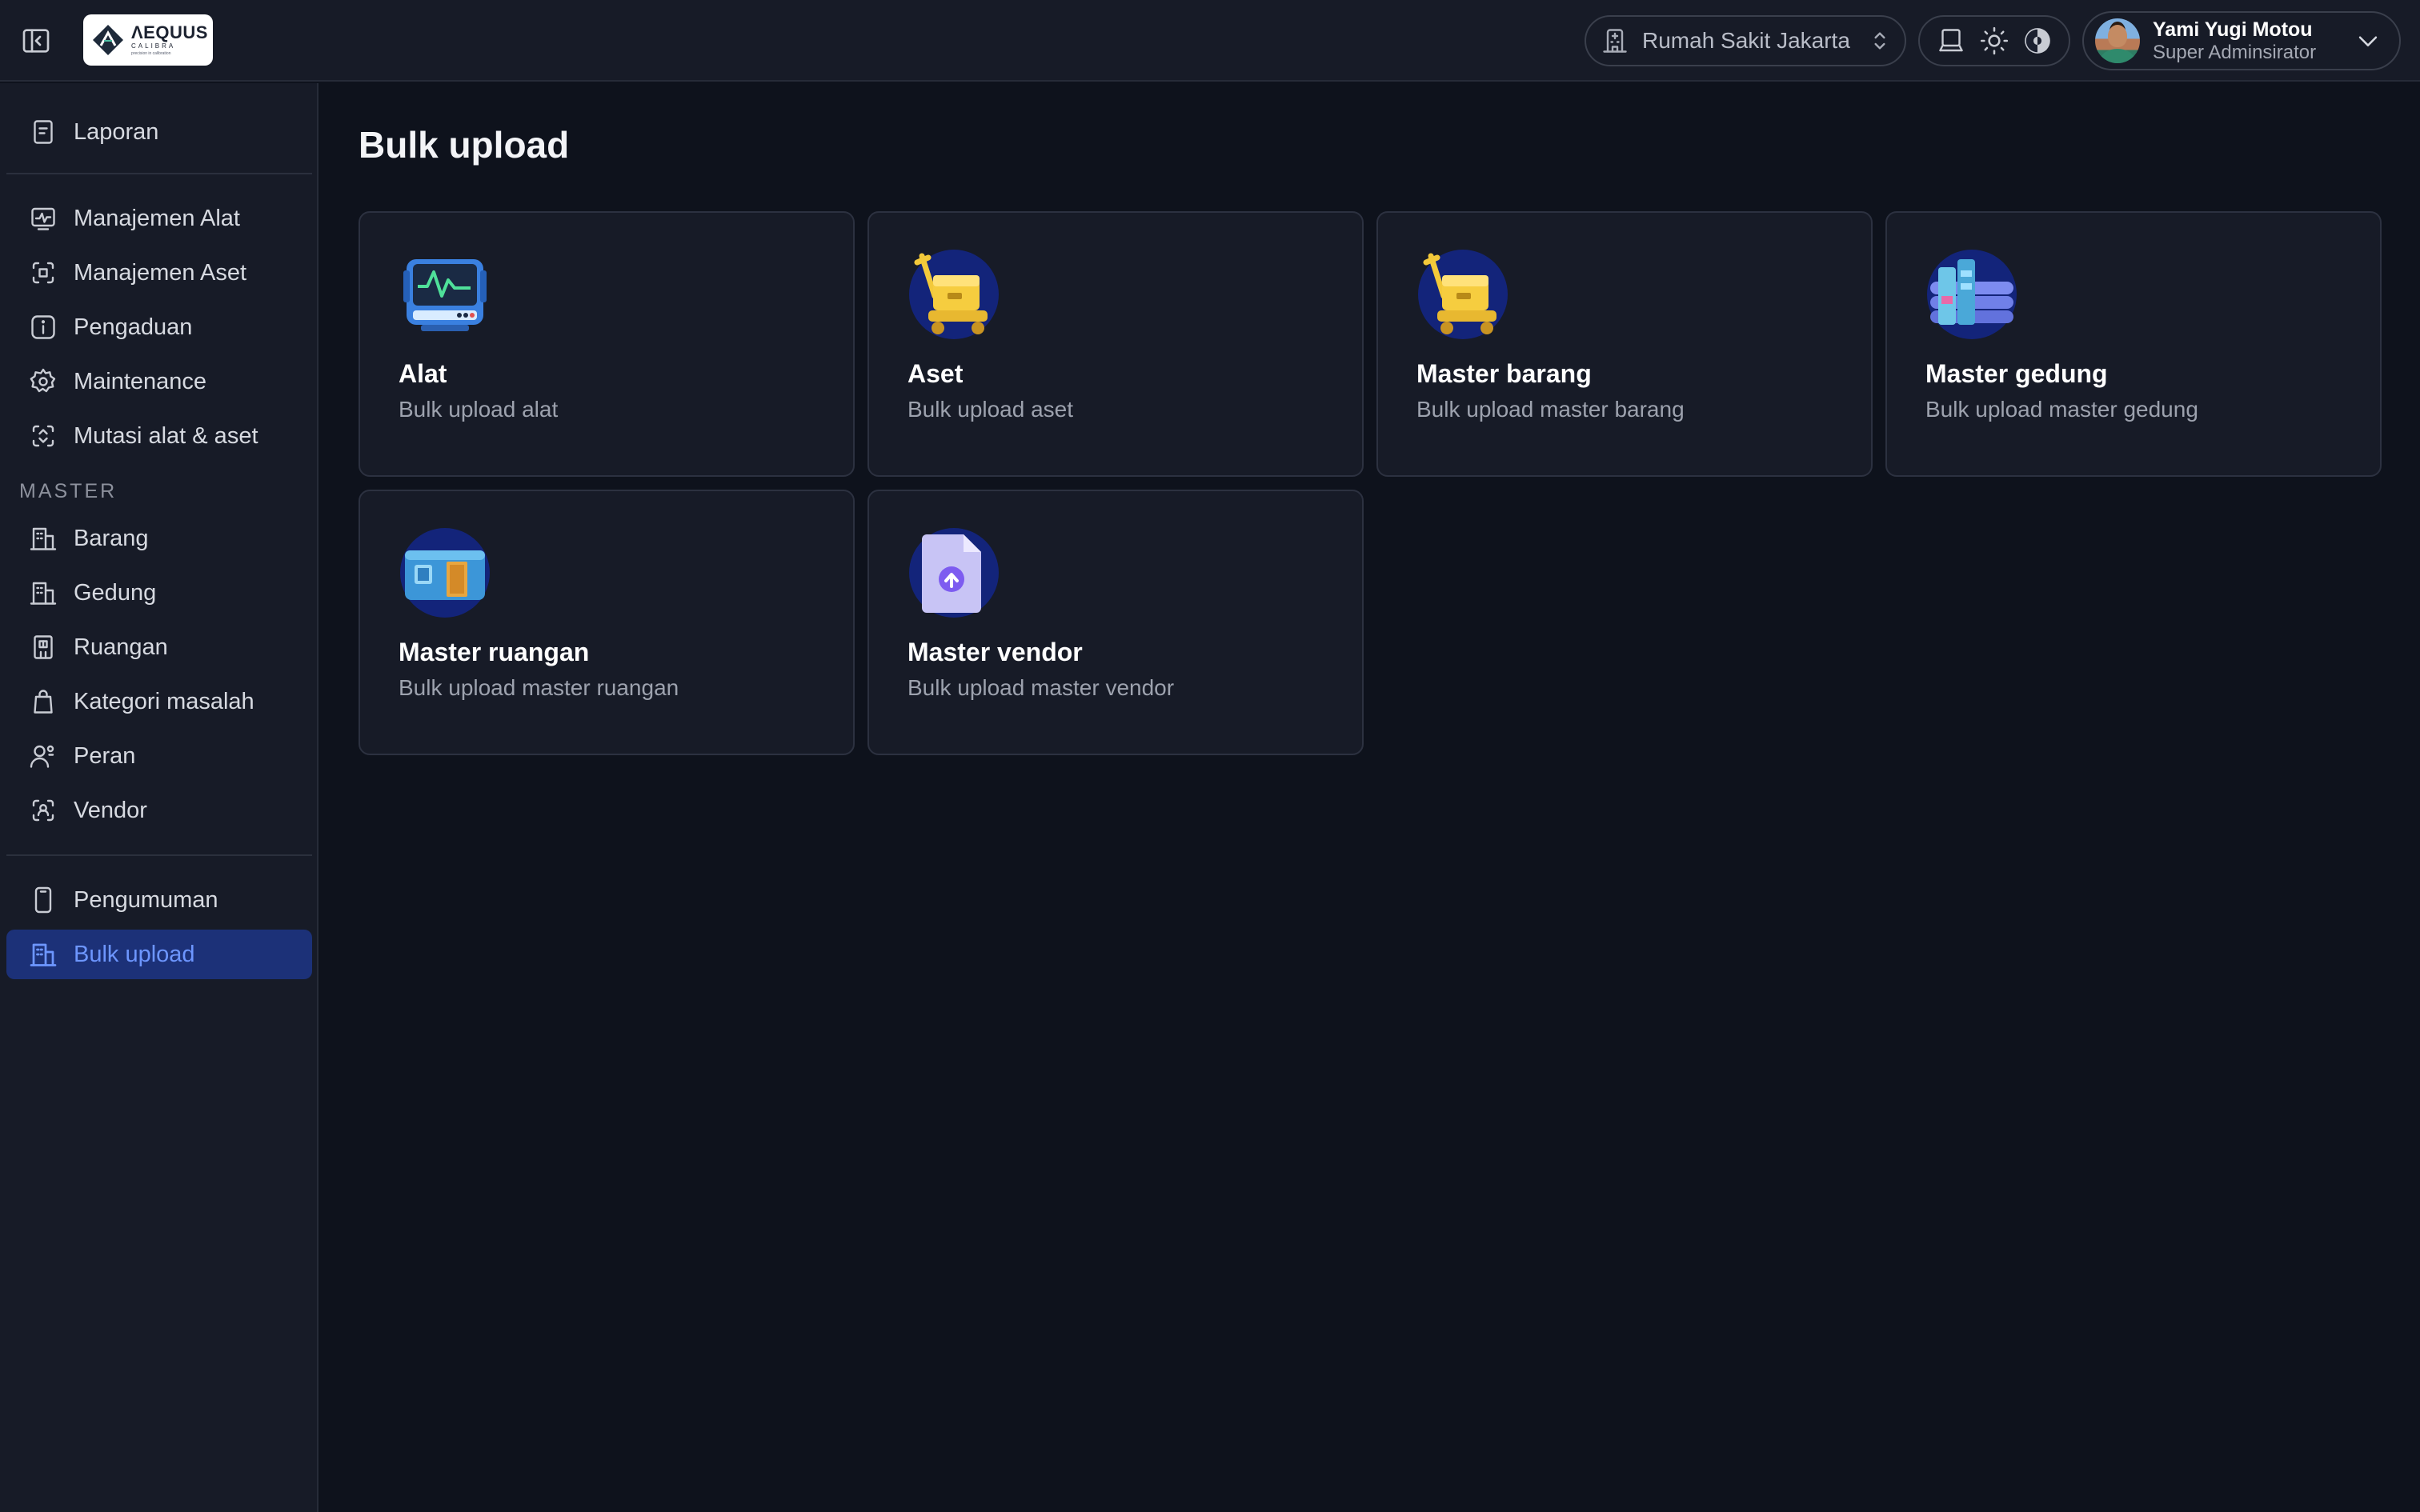 The image size is (2420, 1512). What do you see at coordinates (110, 810) in the screenshot?
I see `sidebar-item-label: Vendor` at bounding box center [110, 810].